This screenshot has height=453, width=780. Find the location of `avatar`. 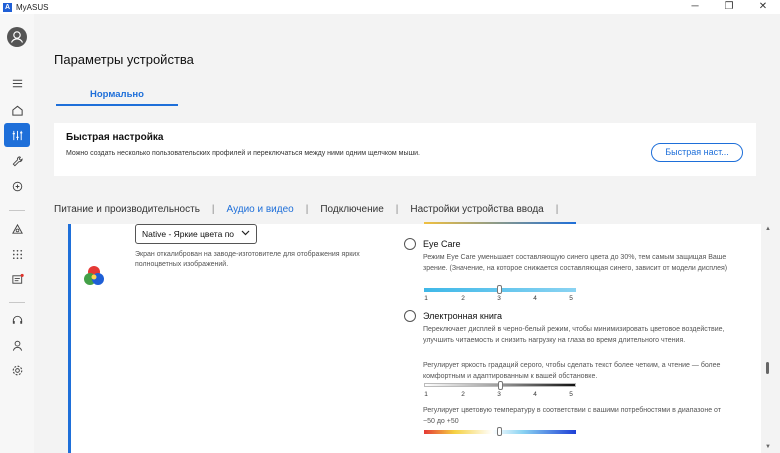

avatar is located at coordinates (17, 37).